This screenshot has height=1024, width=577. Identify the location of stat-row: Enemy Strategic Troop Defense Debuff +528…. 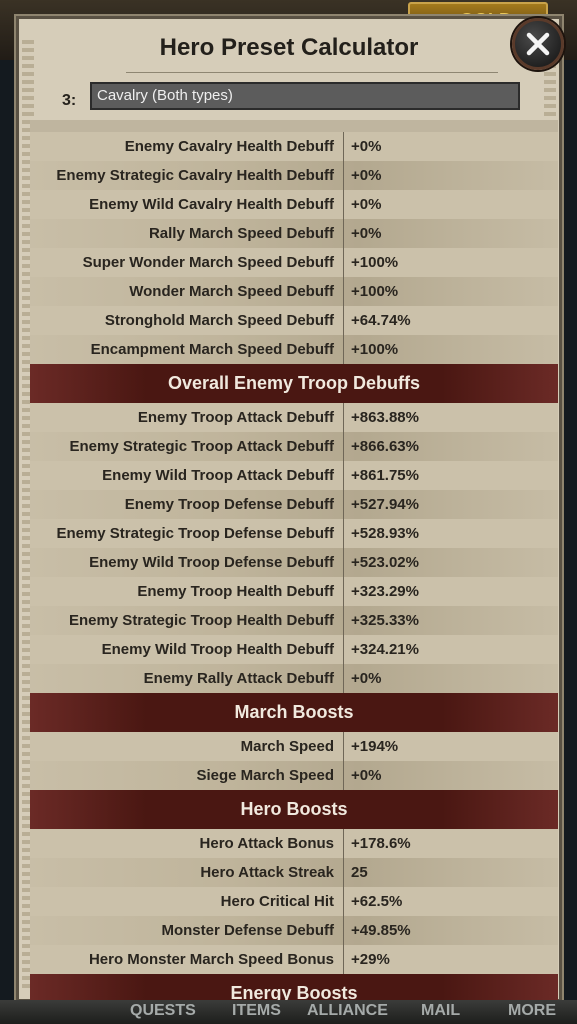
(294, 533).